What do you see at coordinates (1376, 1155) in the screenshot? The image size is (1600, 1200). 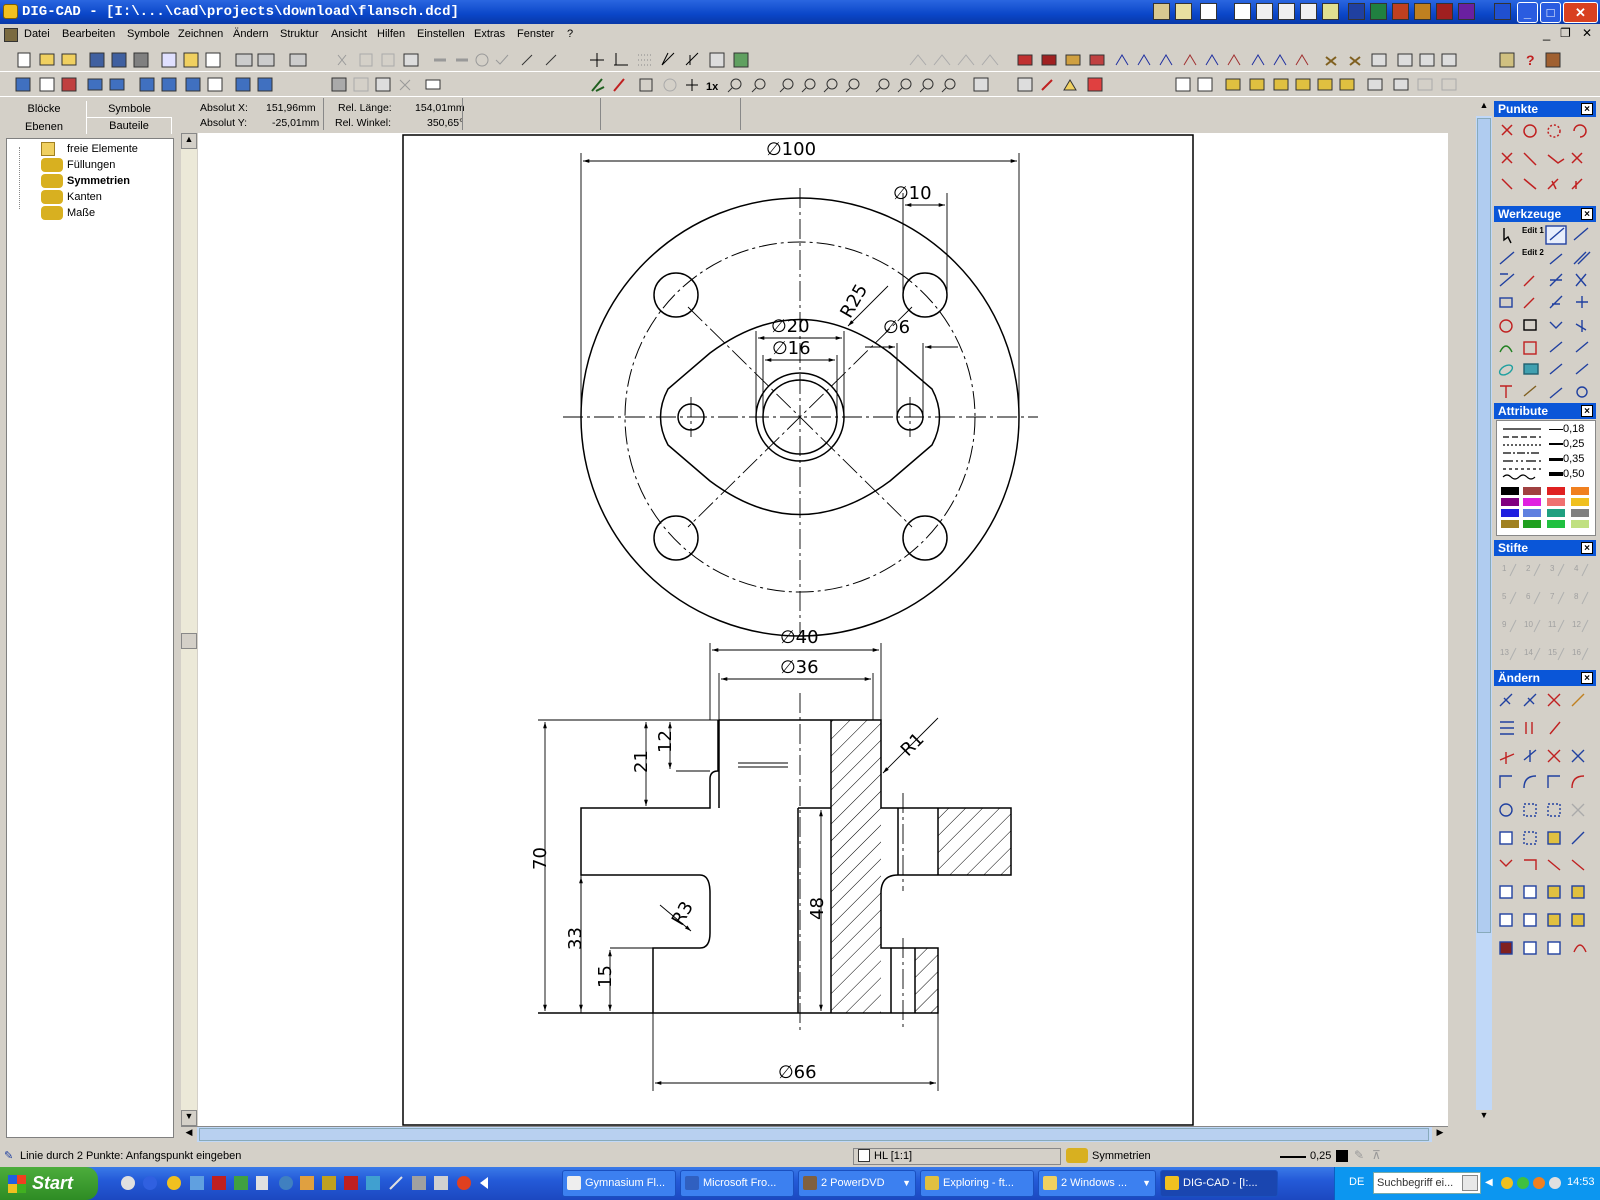 I see `stamp-icon: ⊼` at bounding box center [1376, 1155].